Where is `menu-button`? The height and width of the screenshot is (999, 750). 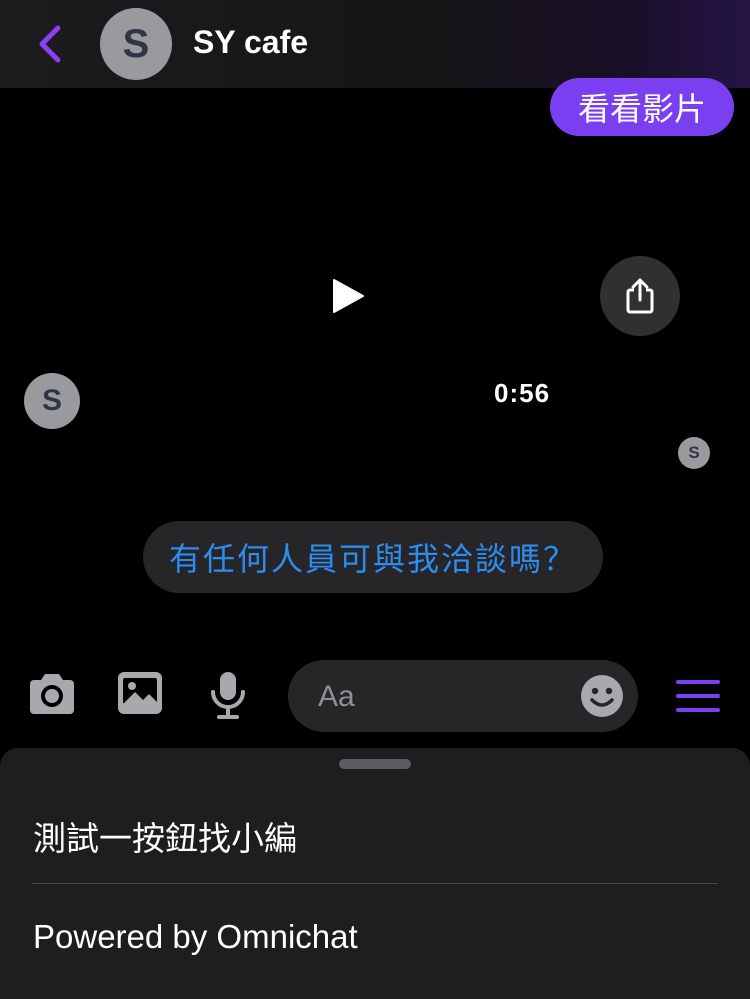
menu-button is located at coordinates (698, 698).